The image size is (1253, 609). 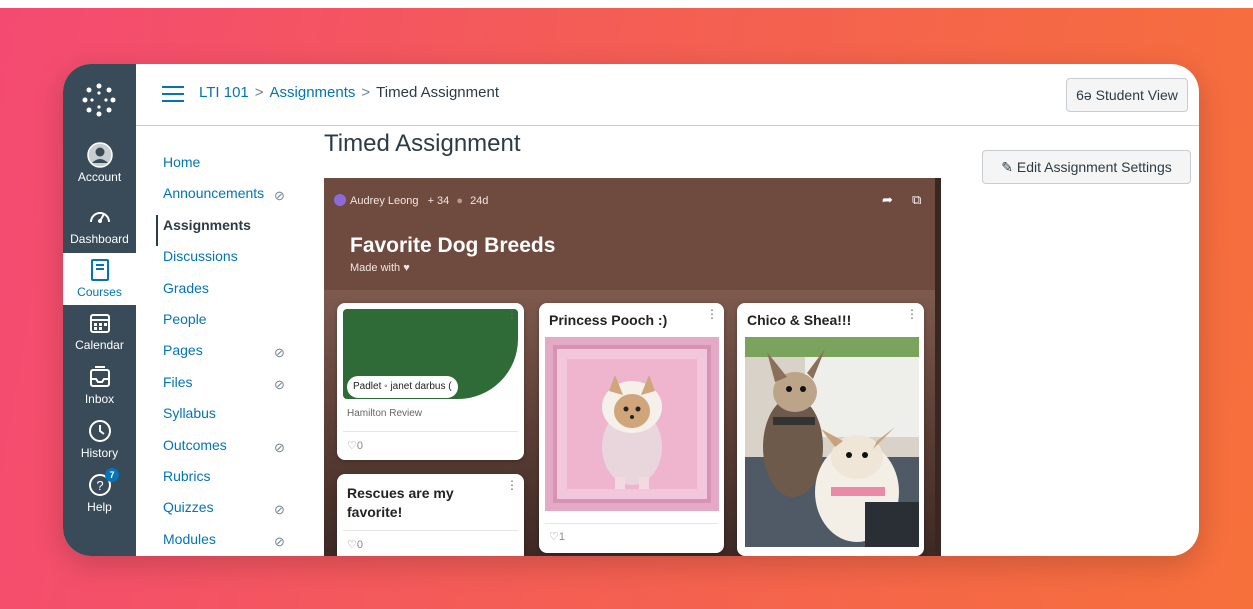 I want to click on padlet-author: Audrey Leong + 34 ● 24d, so click(x=411, y=200).